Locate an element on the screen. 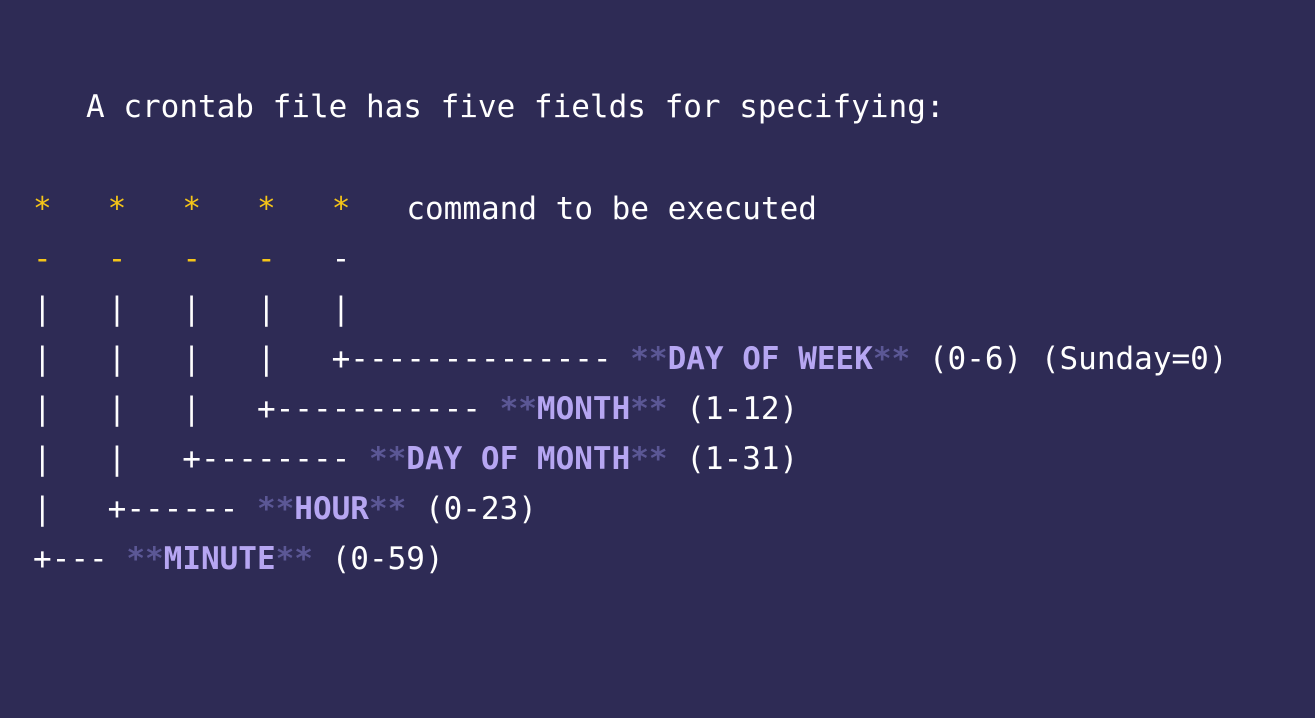 This screenshot has width=1315, height=718. diagram-line: | | | +----------- **MONTH** (1-12) is located at coordinates (630, 409).